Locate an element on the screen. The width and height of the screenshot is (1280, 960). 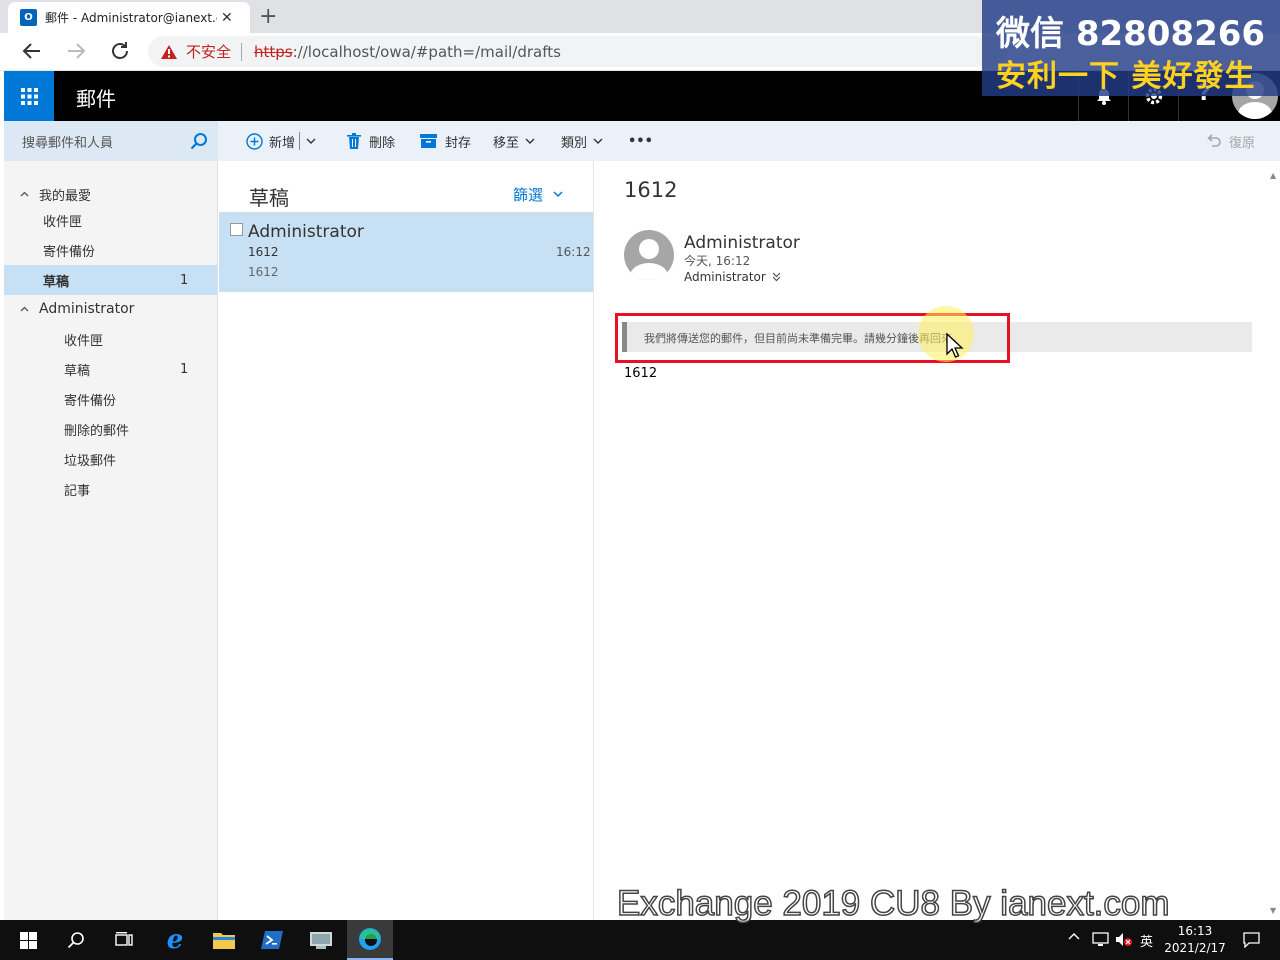
start-button is located at coordinates (28, 940).